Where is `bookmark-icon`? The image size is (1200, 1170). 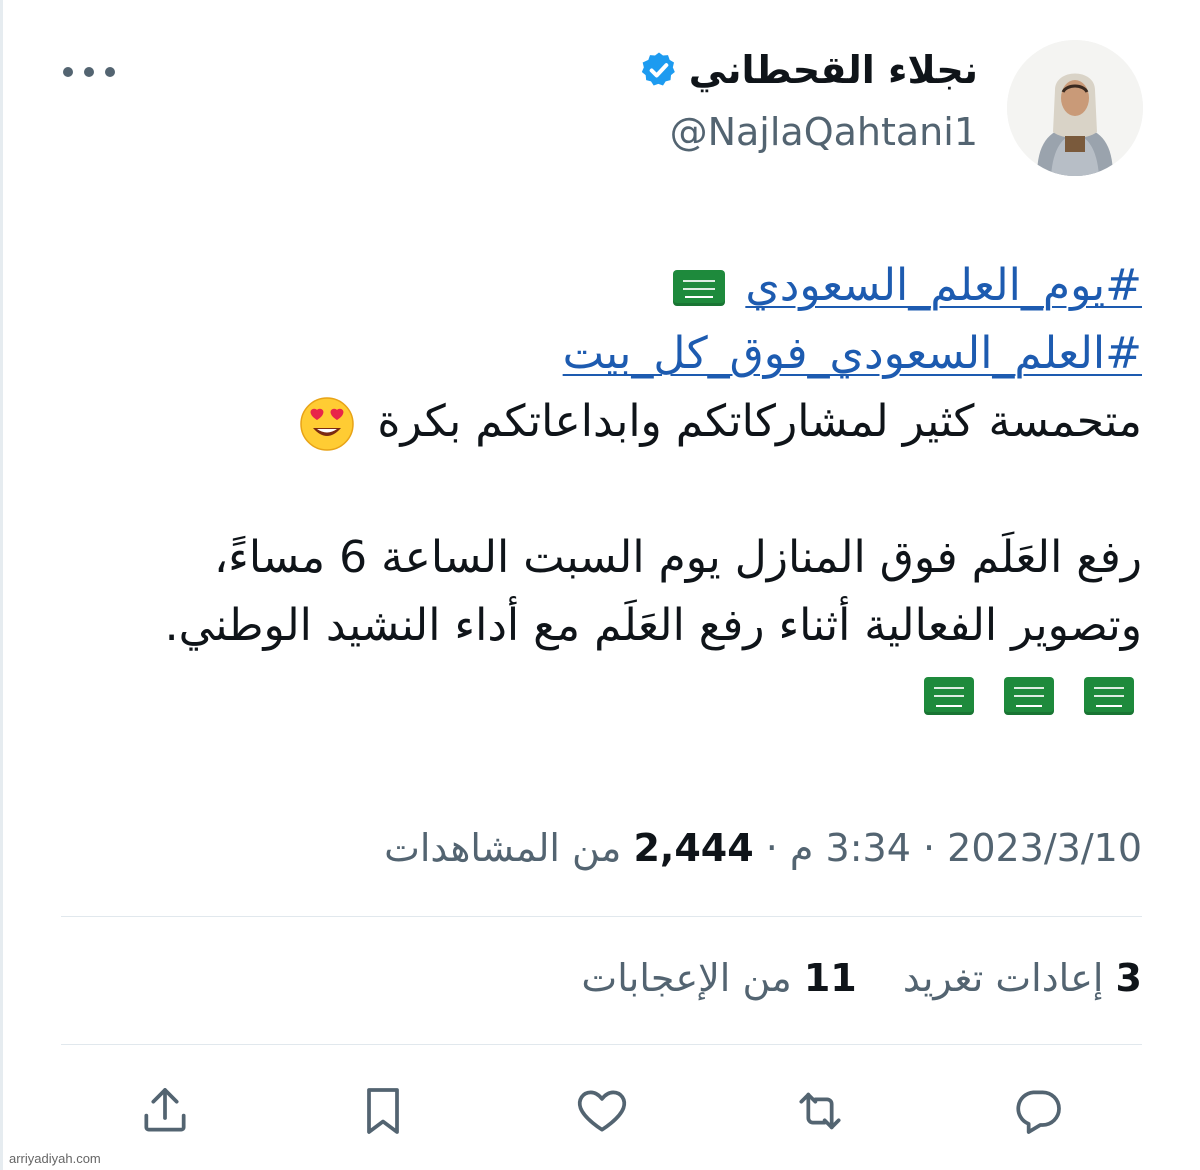
bookmark-icon is located at coordinates (383, 1111).